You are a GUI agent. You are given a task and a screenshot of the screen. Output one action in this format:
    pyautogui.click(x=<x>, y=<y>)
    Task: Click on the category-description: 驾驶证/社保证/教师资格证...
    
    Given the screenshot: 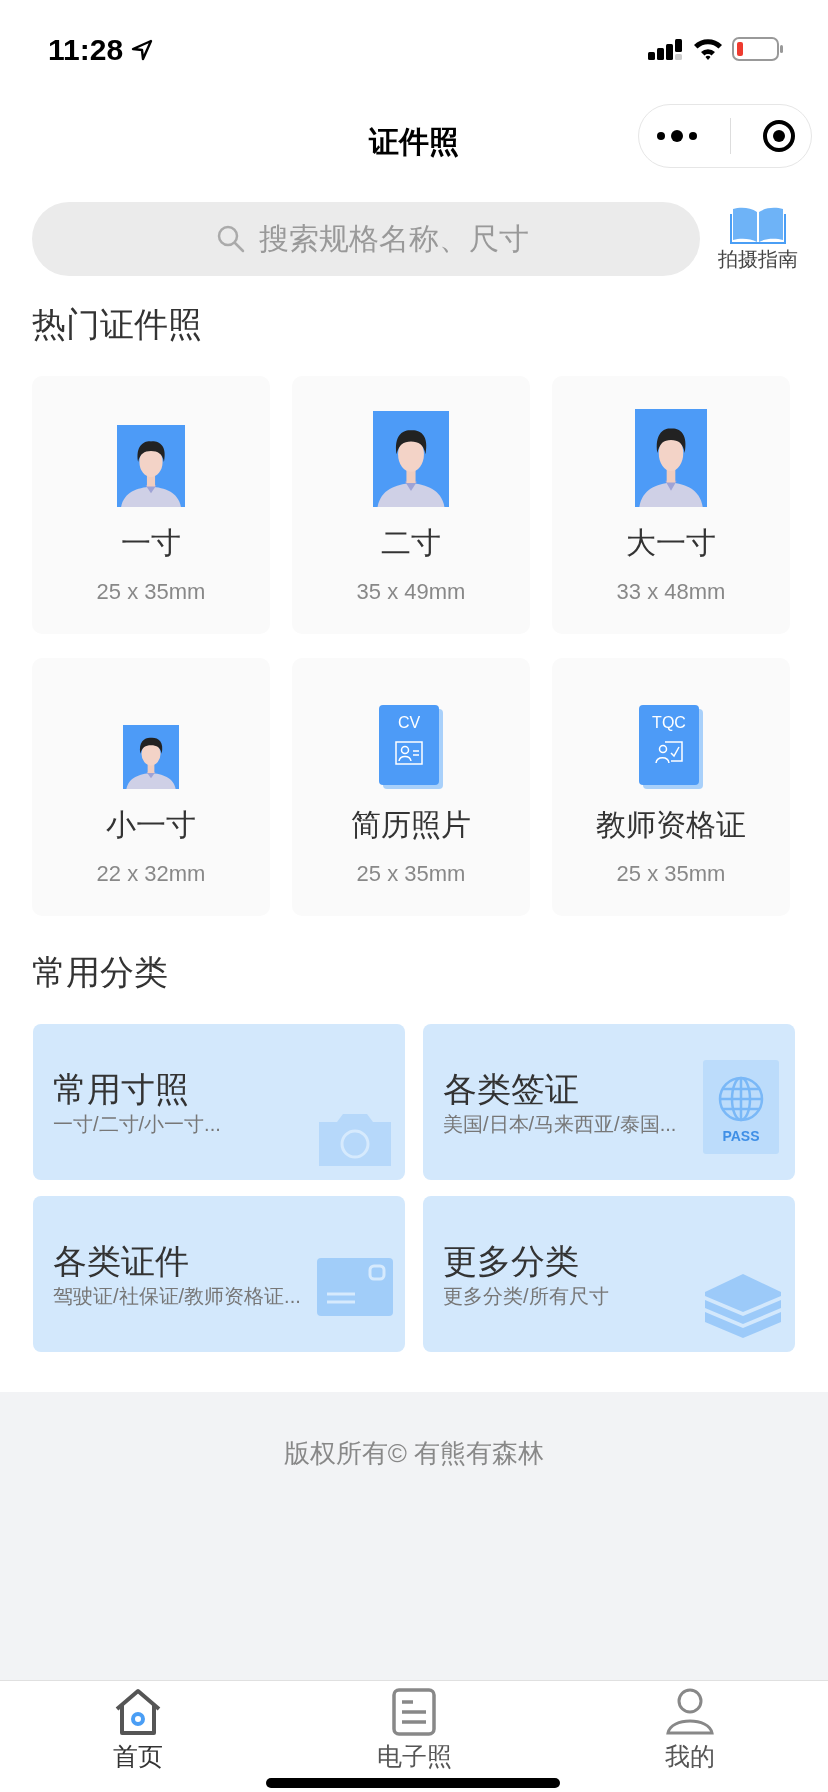 What is the action you would take?
    pyautogui.click(x=177, y=1296)
    